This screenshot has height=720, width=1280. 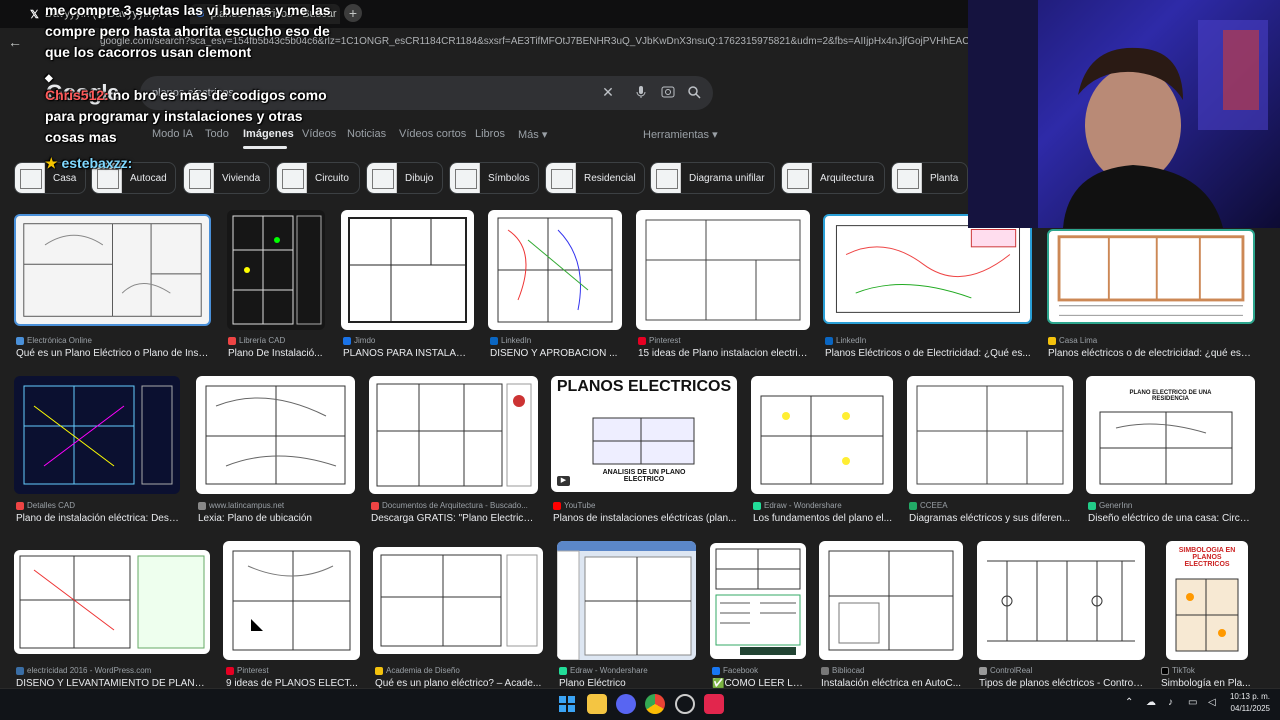 What do you see at coordinates (655, 704) in the screenshot?
I see `chrome-icon` at bounding box center [655, 704].